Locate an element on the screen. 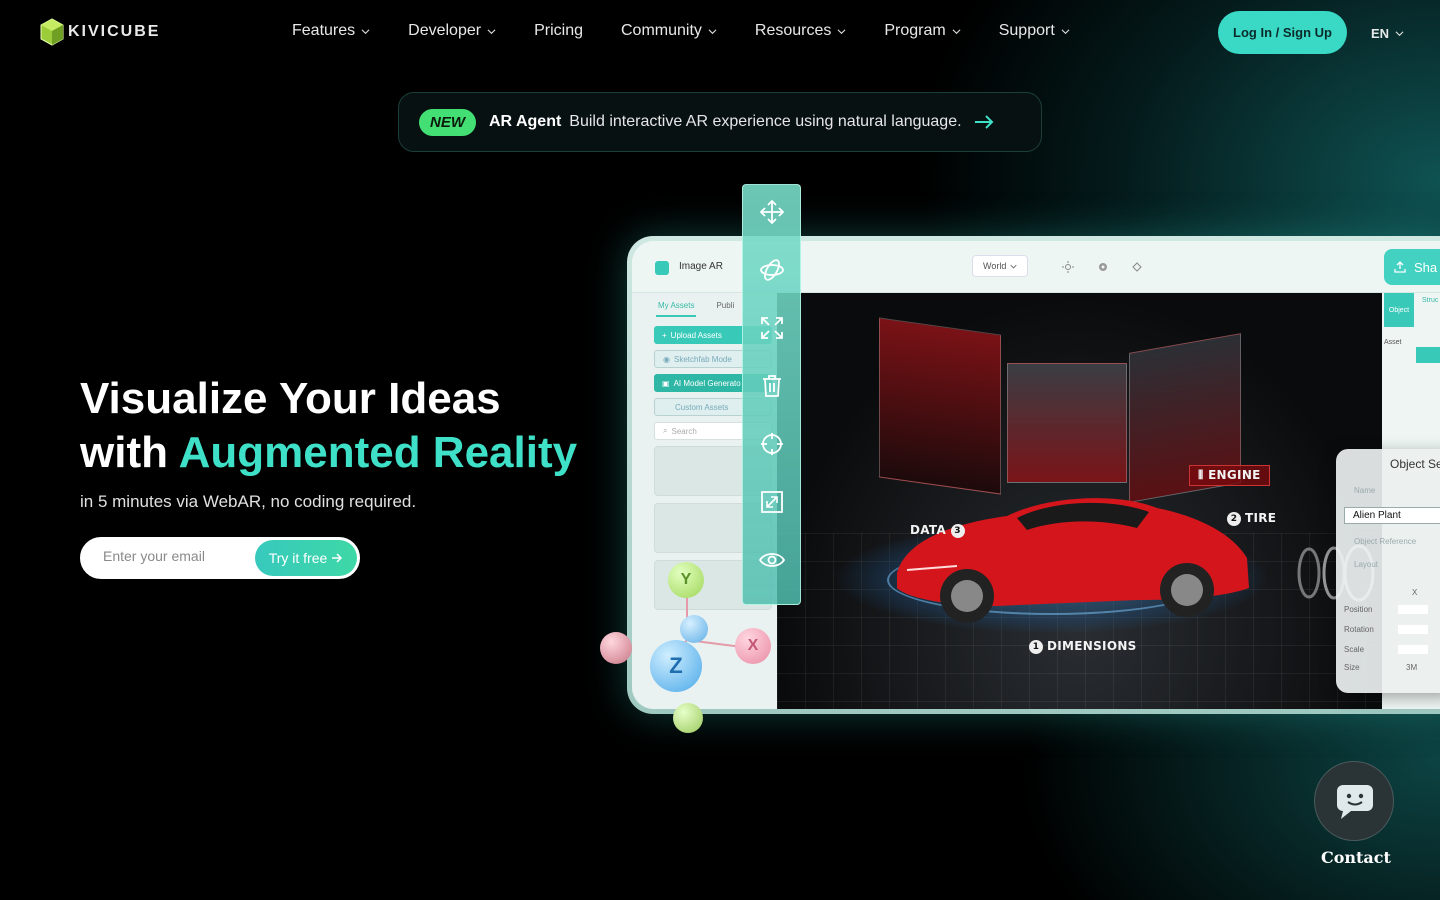 This screenshot has width=1440, height=900. nav-item-label: Resources is located at coordinates (793, 30).